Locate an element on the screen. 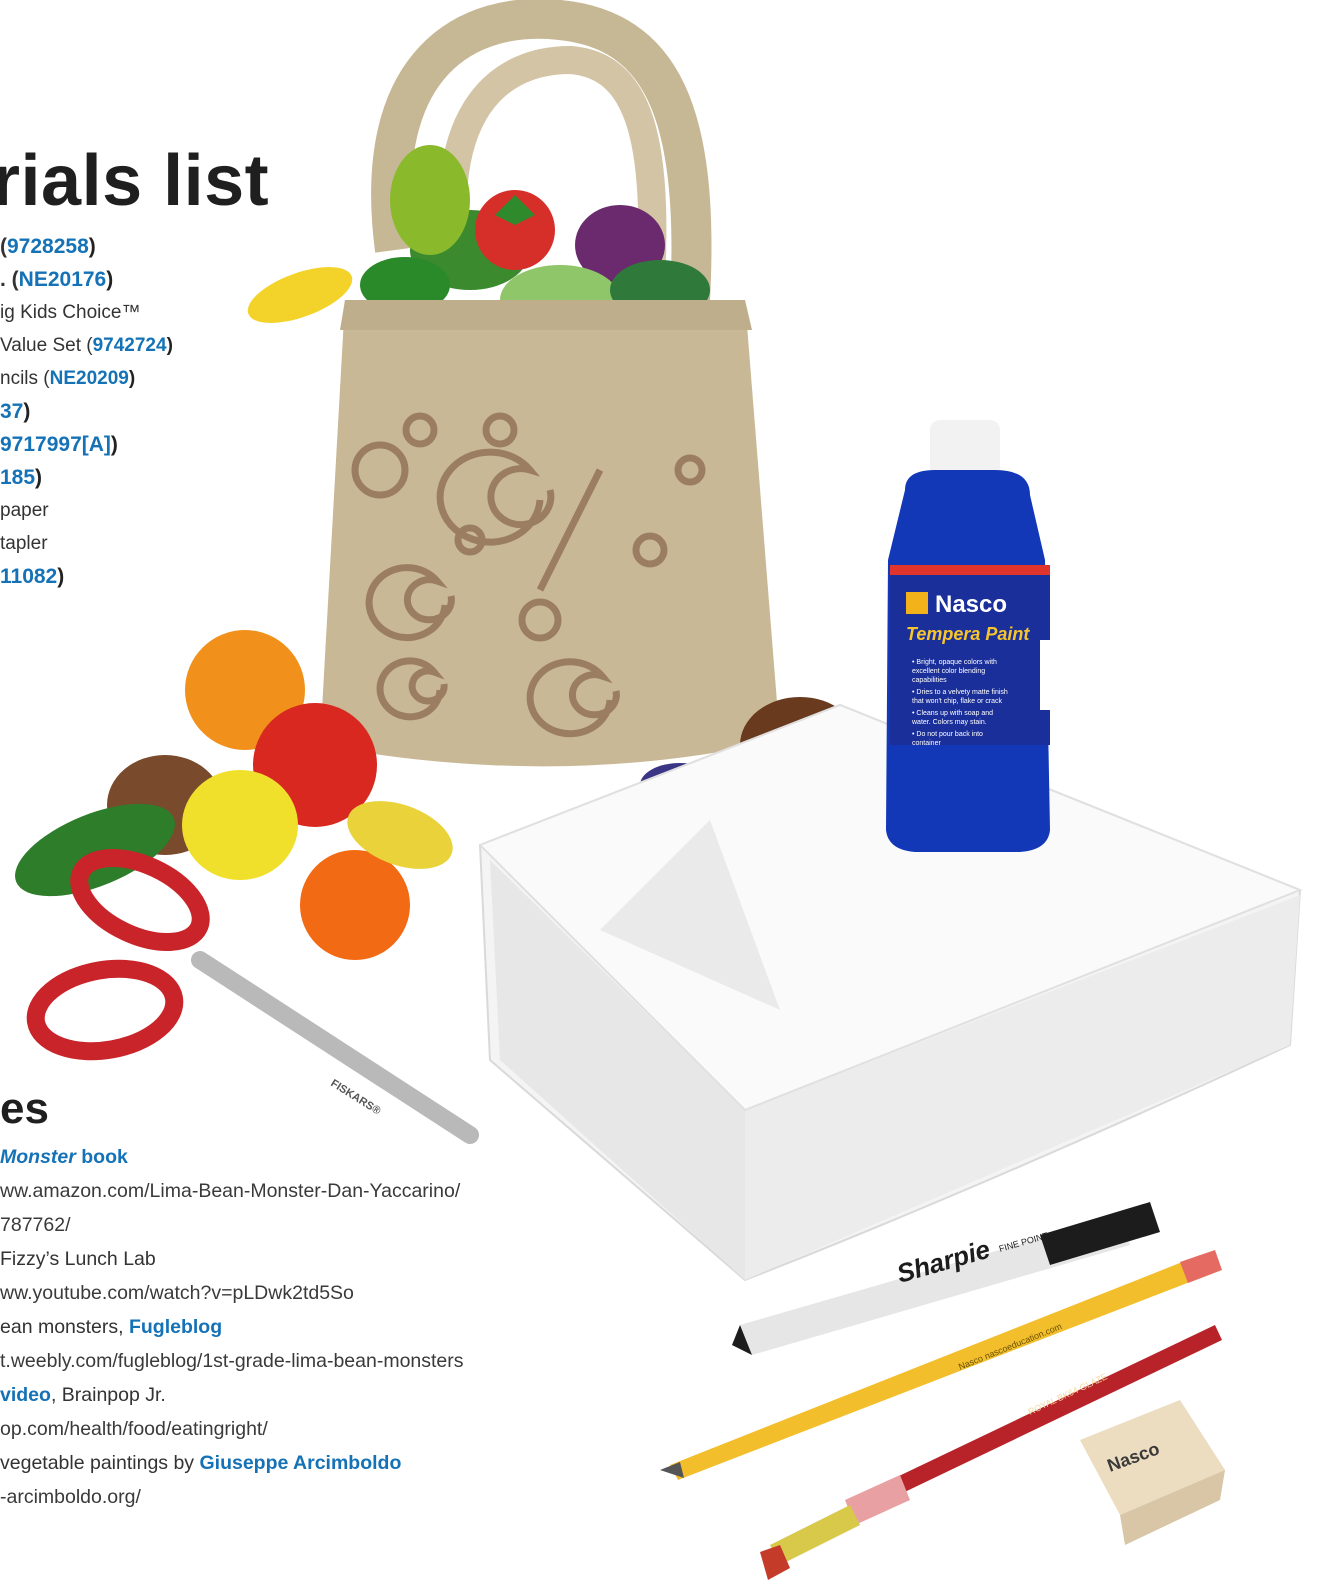 This screenshot has height=1587, width=1326. svg-text: • Bright, opaque colors with is located at coordinates (954, 662).